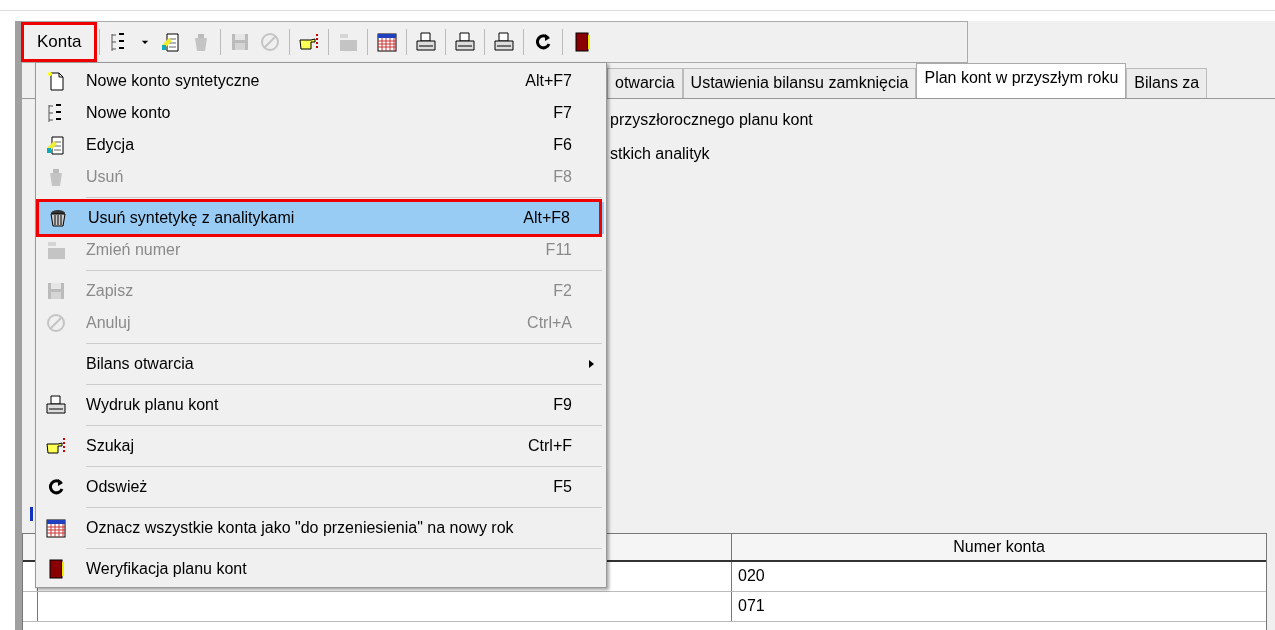 This screenshot has height=630, width=1275. I want to click on table-cell-text: 020, so click(751, 576).